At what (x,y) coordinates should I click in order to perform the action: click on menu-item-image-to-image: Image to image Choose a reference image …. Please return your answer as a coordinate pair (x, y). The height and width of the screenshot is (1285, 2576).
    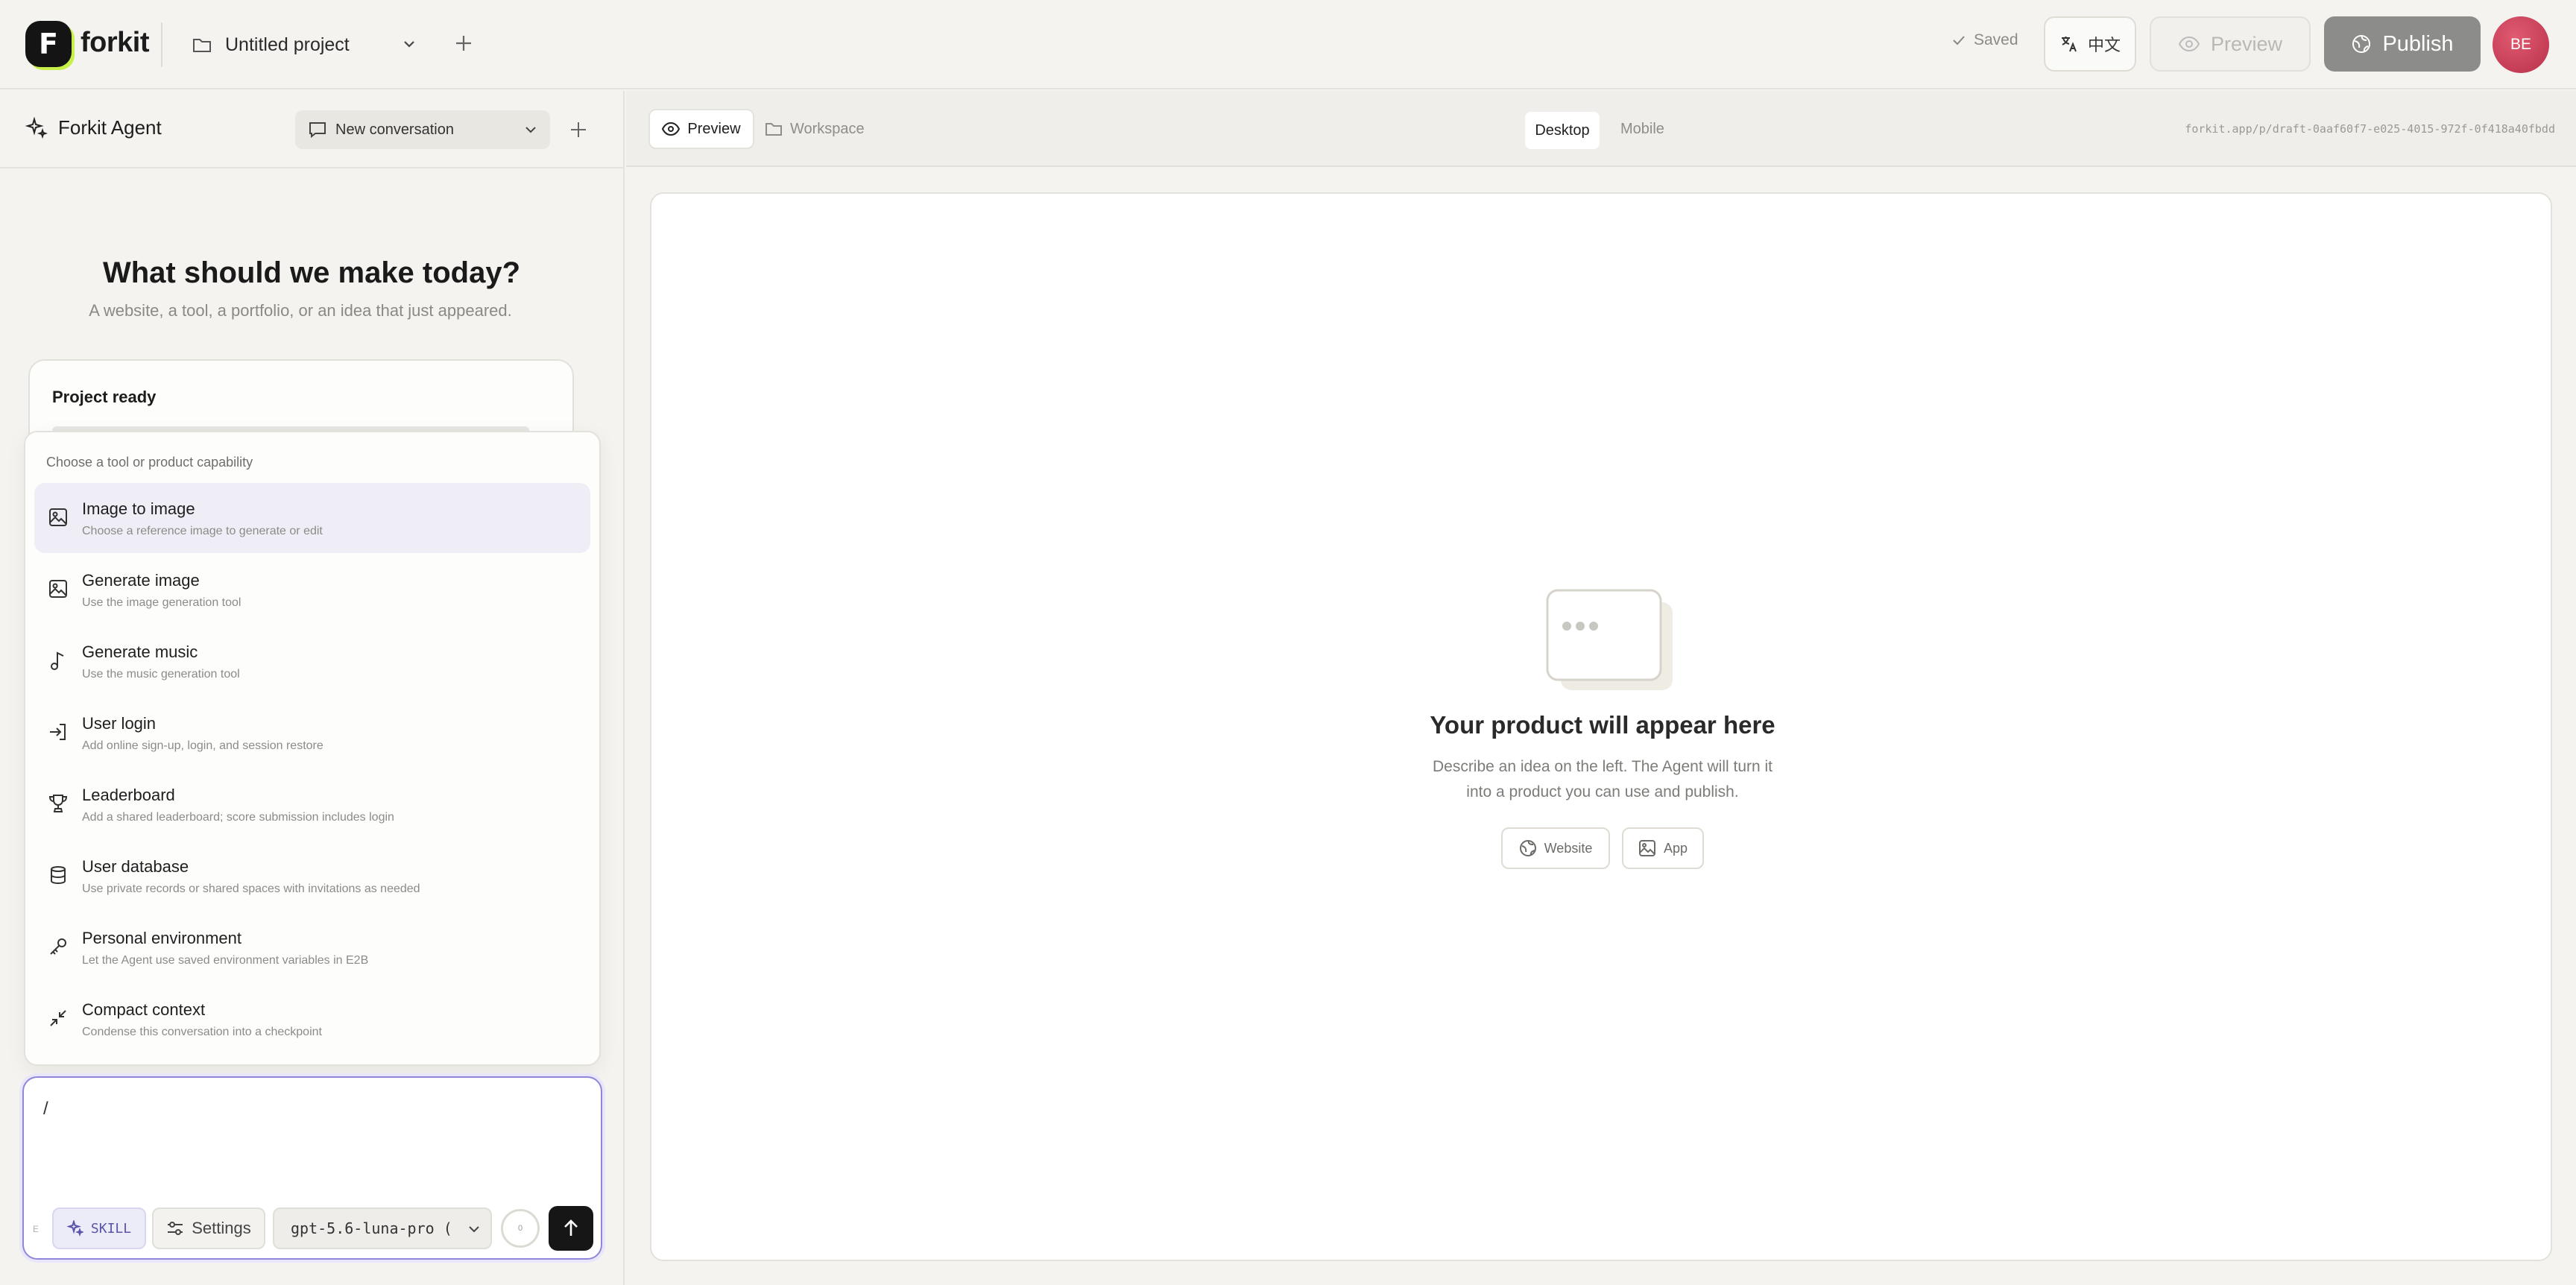
    Looking at the image, I should click on (312, 518).